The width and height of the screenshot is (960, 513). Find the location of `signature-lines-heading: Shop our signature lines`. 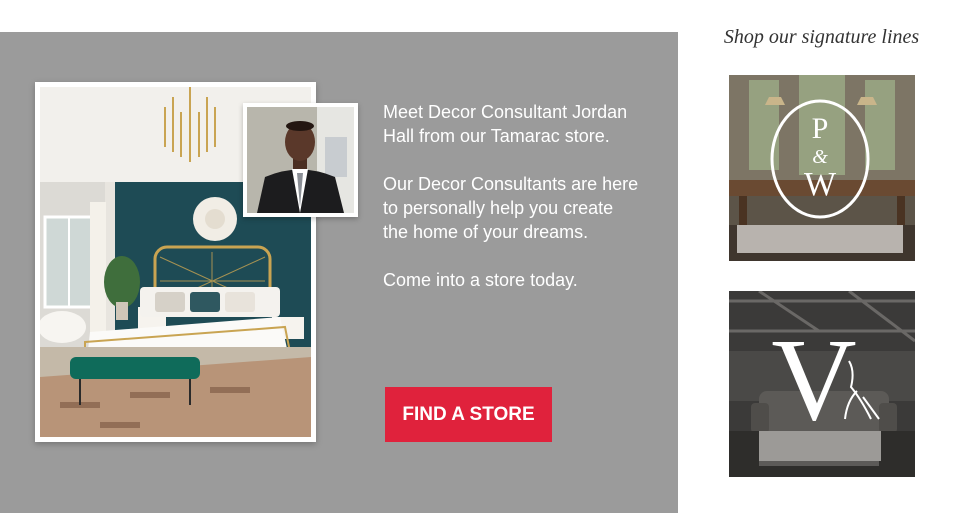

signature-lines-heading: Shop our signature lines is located at coordinates (821, 37).